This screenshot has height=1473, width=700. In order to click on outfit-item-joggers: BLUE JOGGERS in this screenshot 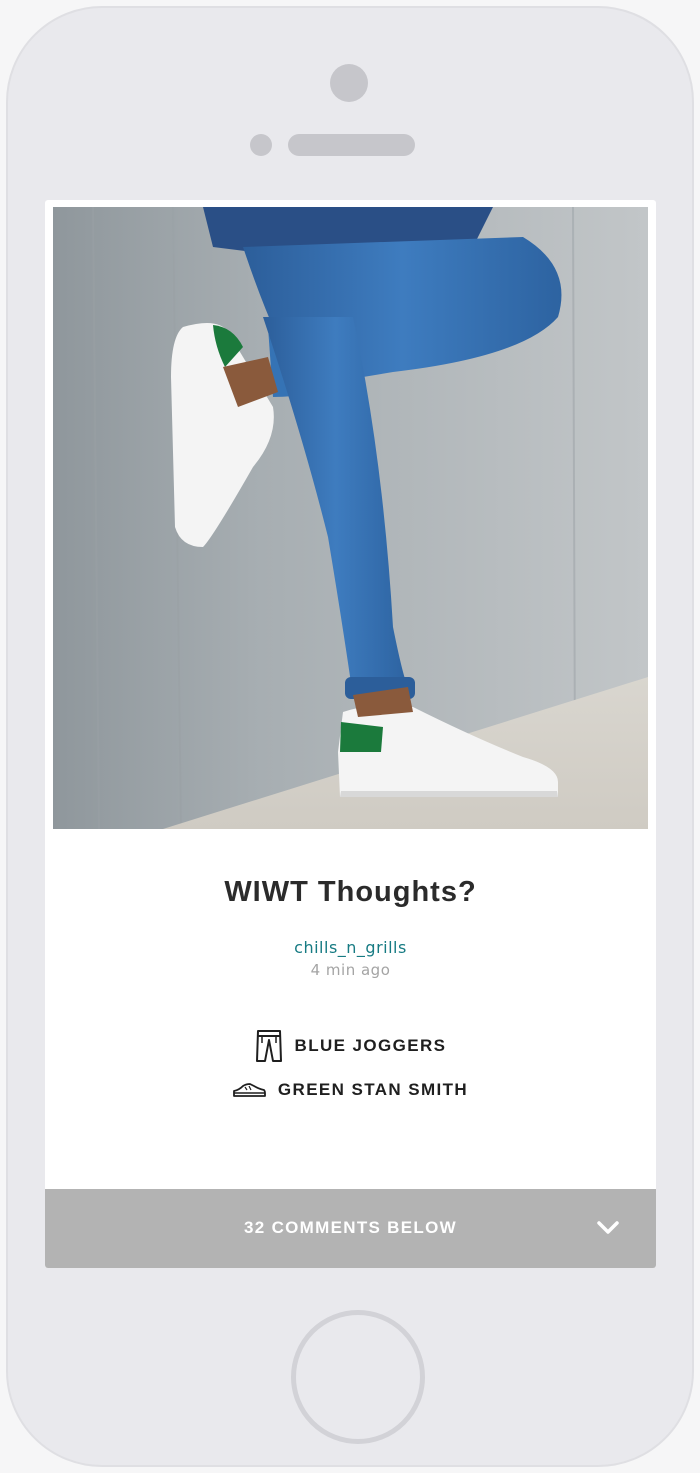, I will do `click(350, 1046)`.